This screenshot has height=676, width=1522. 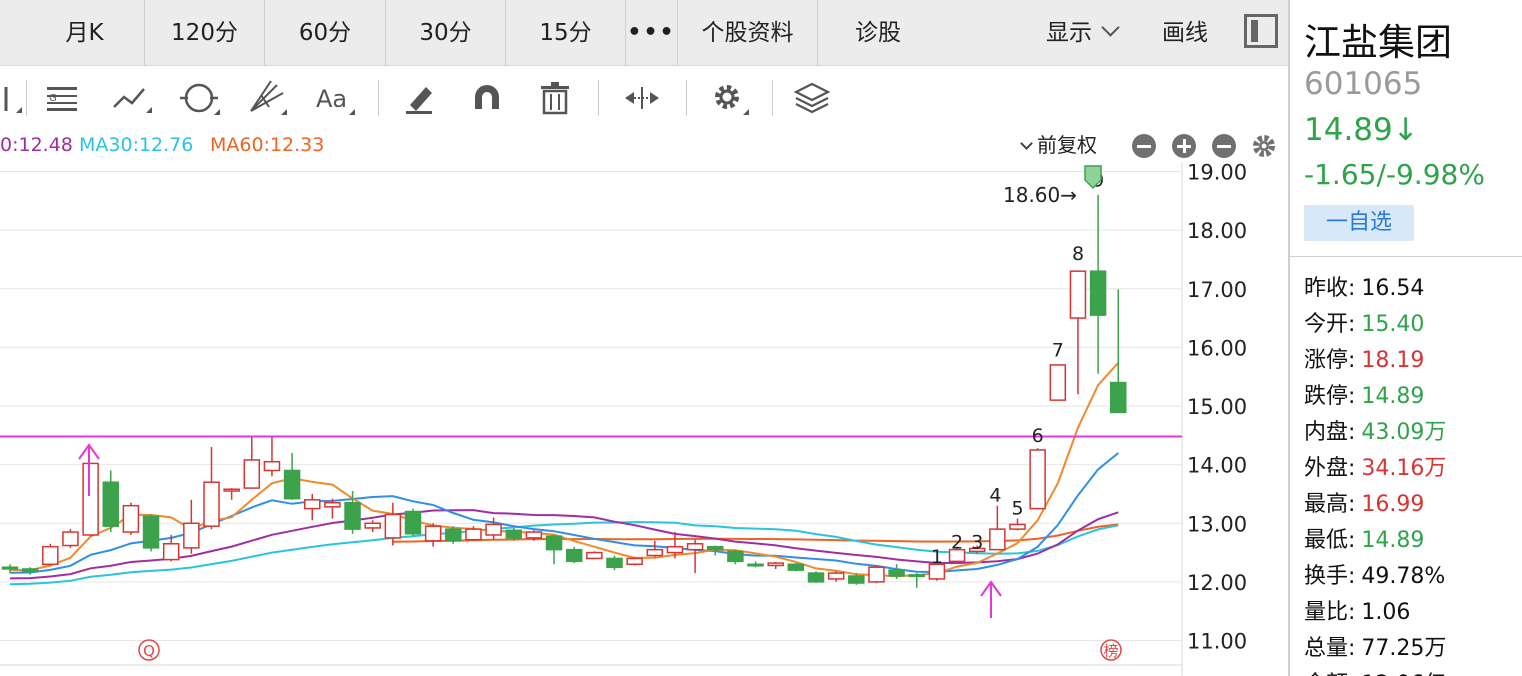 What do you see at coordinates (878, 33) in the screenshot?
I see `tab-diagnosis: 诊股` at bounding box center [878, 33].